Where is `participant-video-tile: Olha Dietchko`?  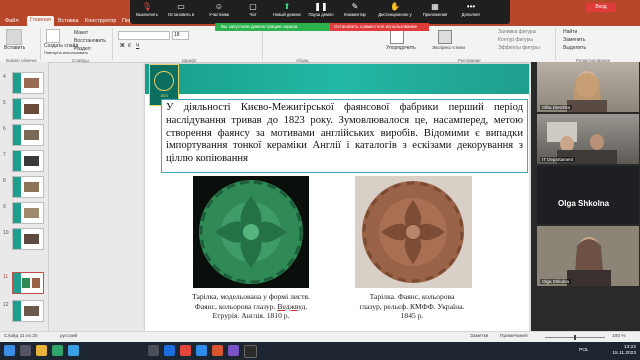 participant-video-tile: Olha Dietchko is located at coordinates (588, 87).